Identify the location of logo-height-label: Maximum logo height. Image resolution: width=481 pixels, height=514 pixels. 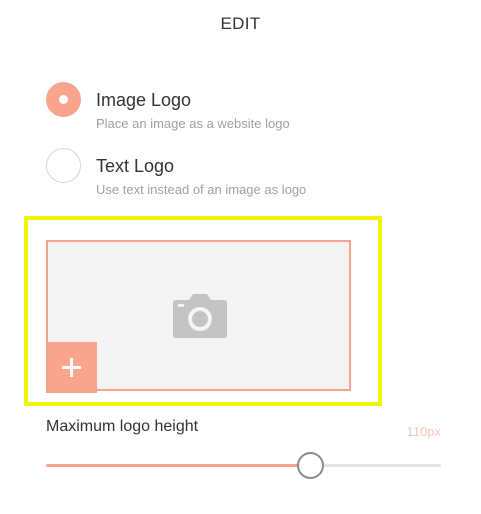
(122, 426).